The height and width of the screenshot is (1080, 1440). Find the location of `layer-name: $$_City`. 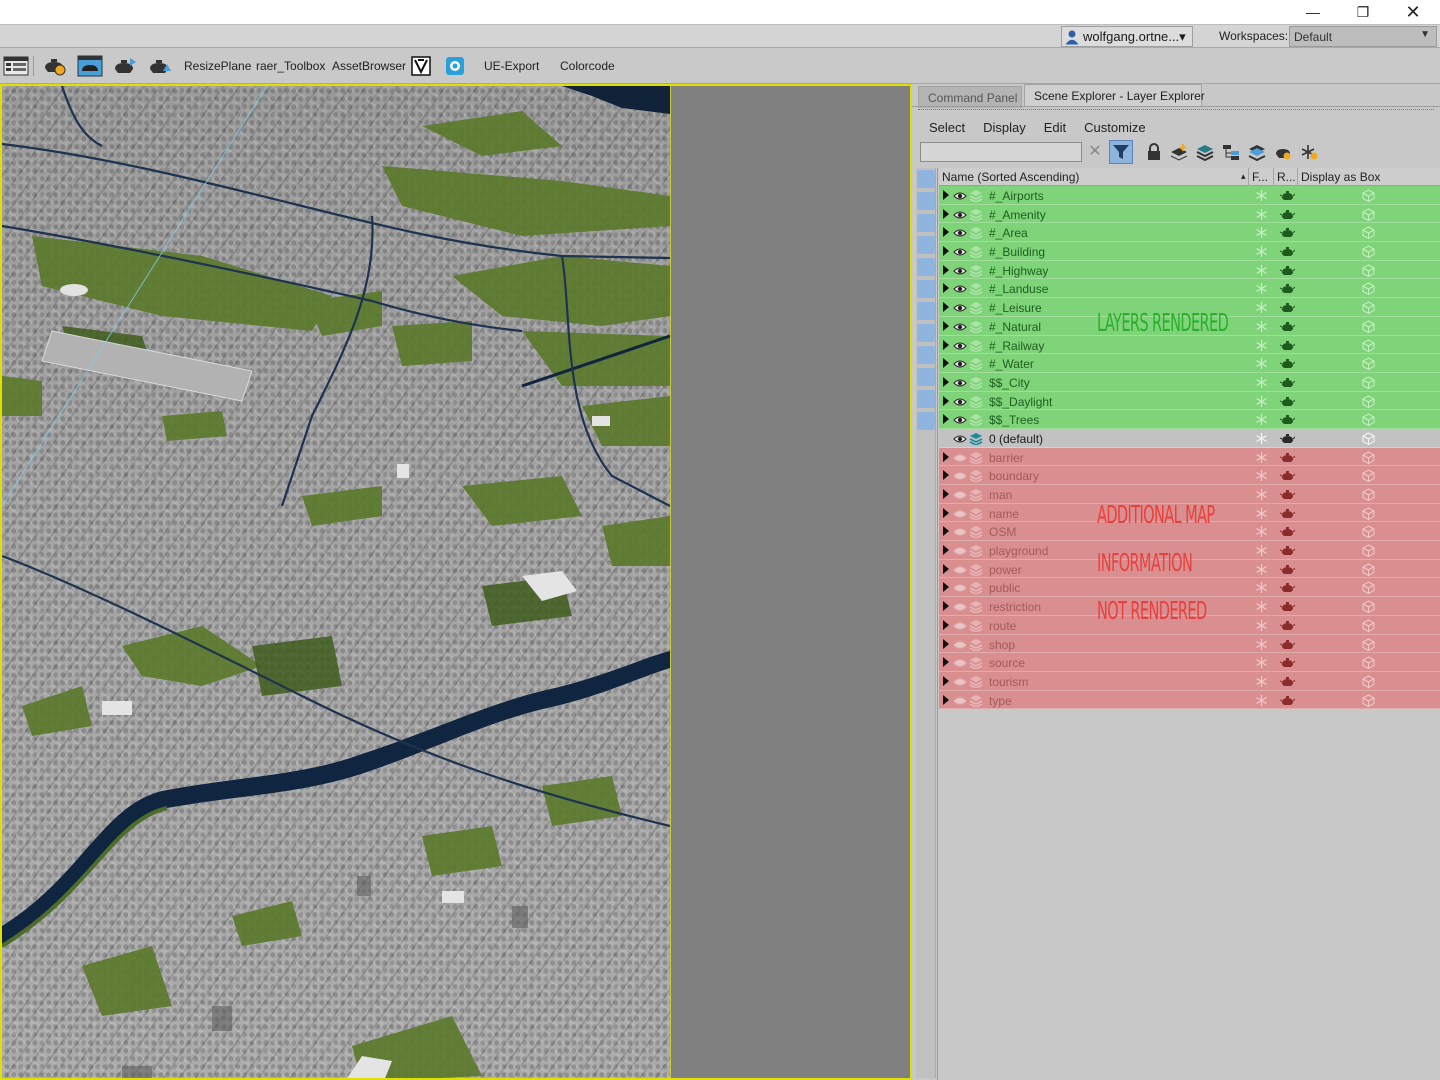

layer-name: $$_City is located at coordinates (1009, 383).